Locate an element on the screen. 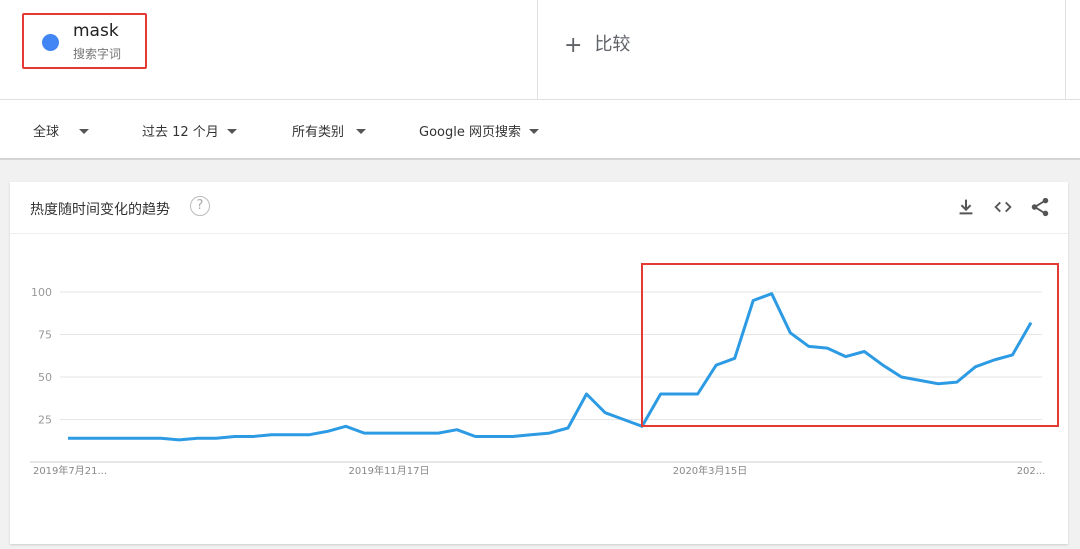  x-tick-label: 2020年3月15日 is located at coordinates (710, 470).